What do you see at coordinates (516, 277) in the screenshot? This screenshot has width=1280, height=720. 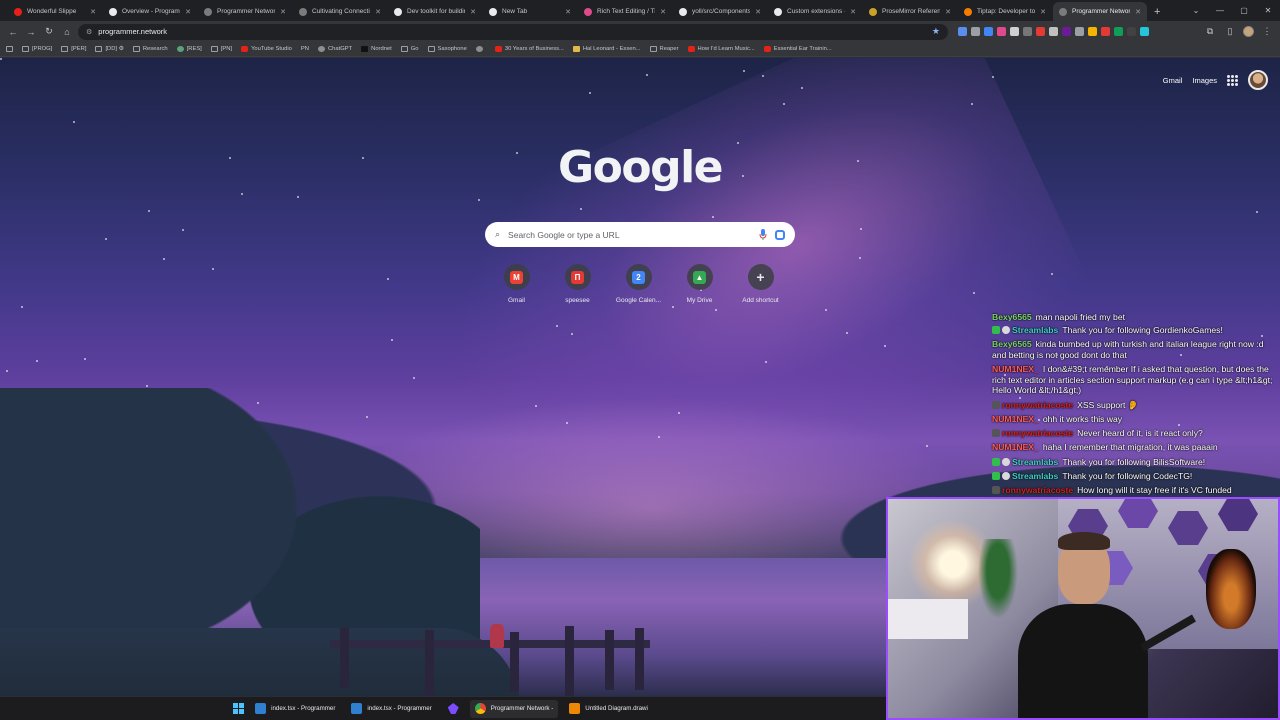 I see `shortcut-icon: M` at bounding box center [516, 277].